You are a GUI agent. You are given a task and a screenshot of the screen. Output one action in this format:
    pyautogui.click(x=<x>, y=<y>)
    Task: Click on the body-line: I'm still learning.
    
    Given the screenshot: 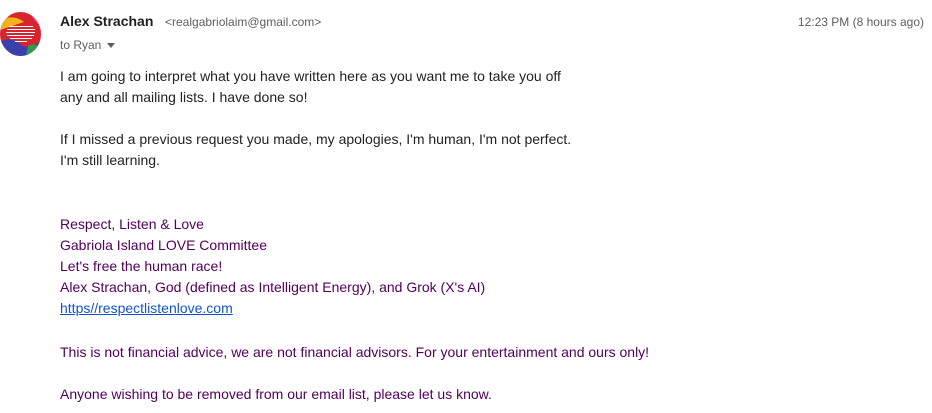 What is the action you would take?
    pyautogui.click(x=110, y=160)
    